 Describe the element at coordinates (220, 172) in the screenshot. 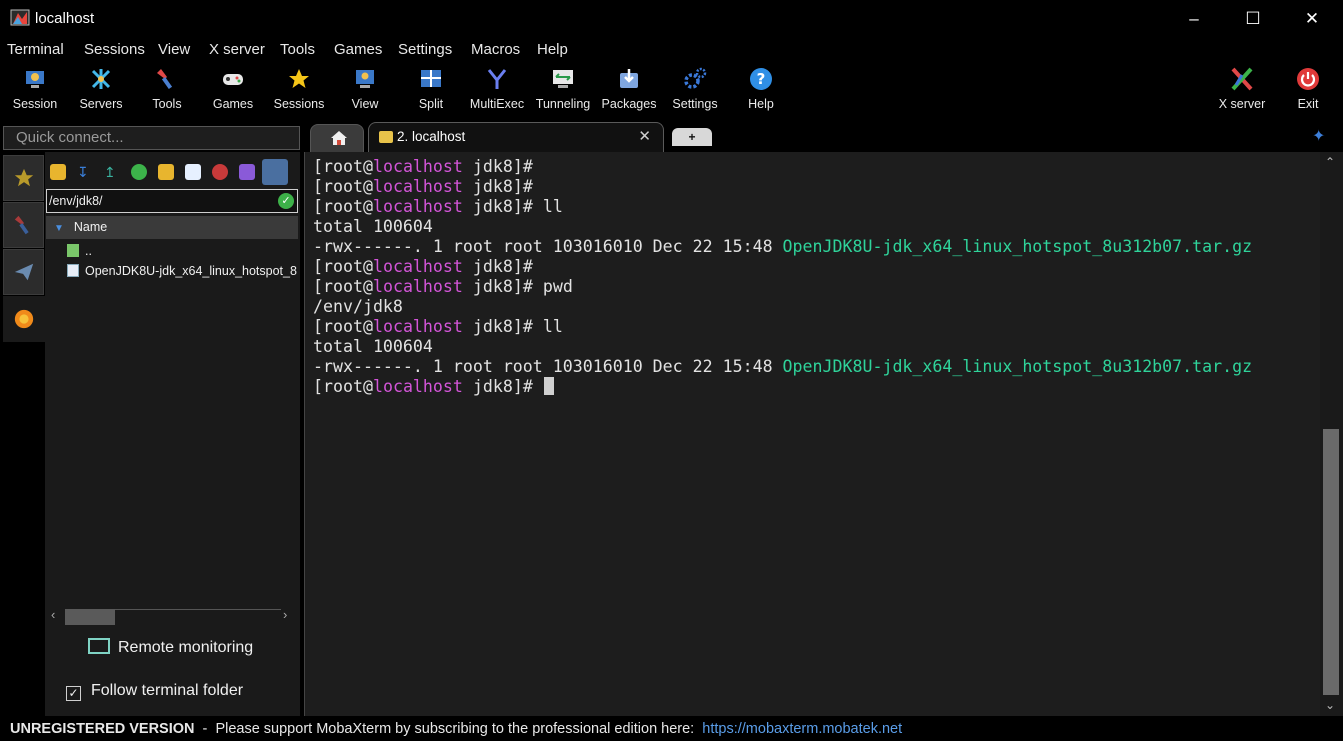

I see `delete-icon` at that location.